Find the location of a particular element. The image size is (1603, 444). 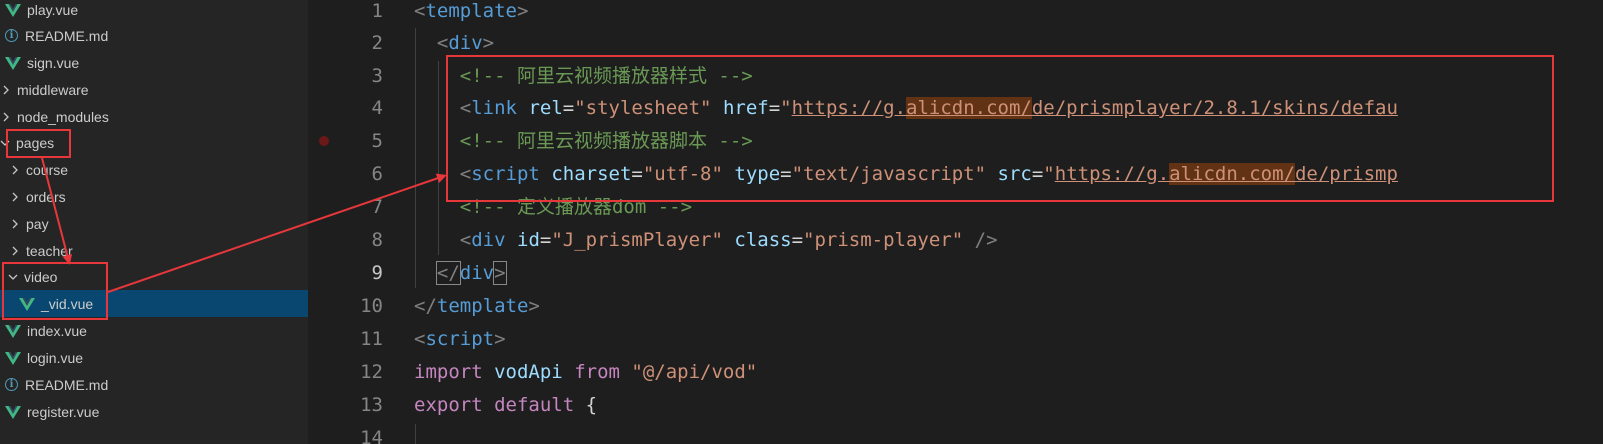

attr-value: "J_prismPlayer" is located at coordinates (637, 240).